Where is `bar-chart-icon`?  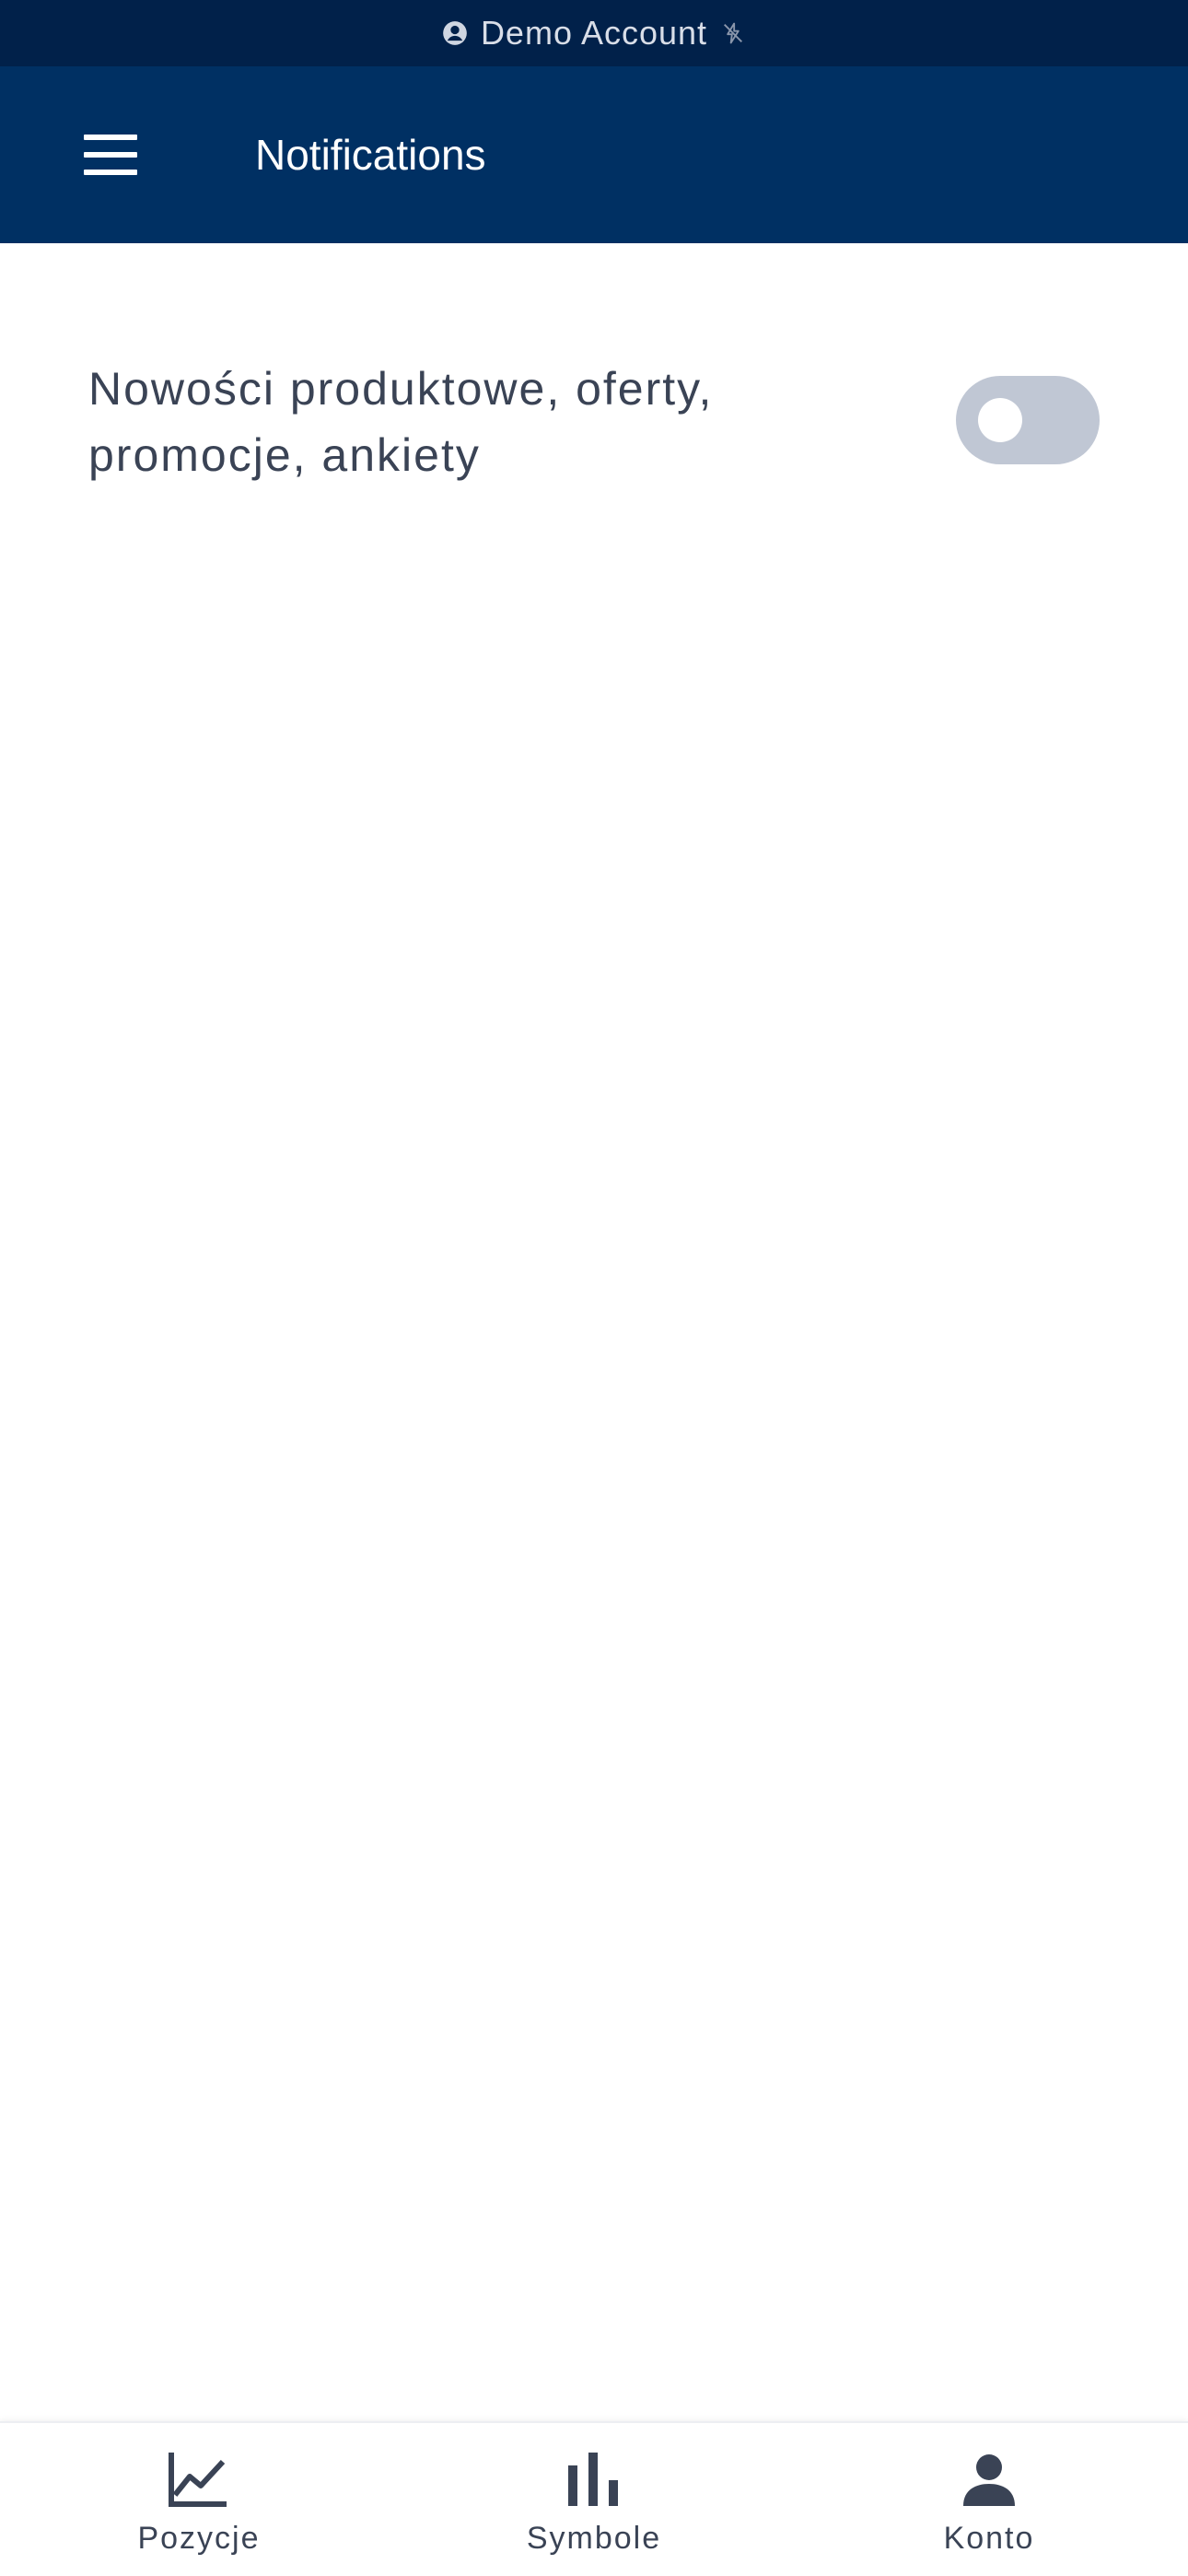 bar-chart-icon is located at coordinates (593, 2479).